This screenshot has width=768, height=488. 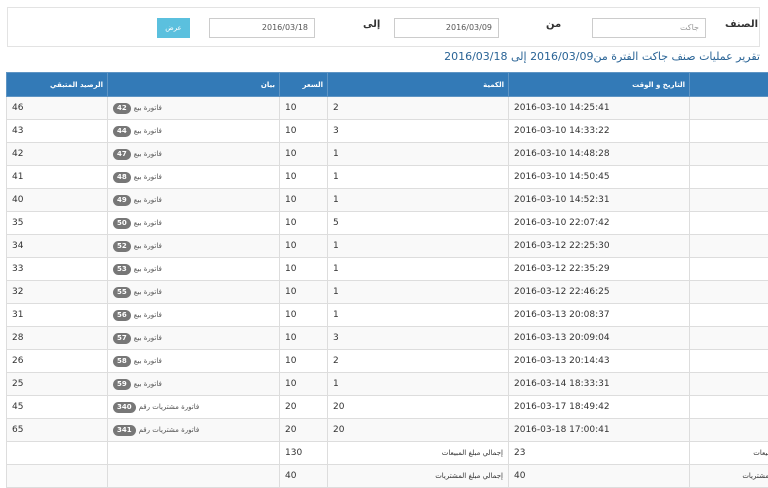 I want to click on from-label: من, so click(x=553, y=24).